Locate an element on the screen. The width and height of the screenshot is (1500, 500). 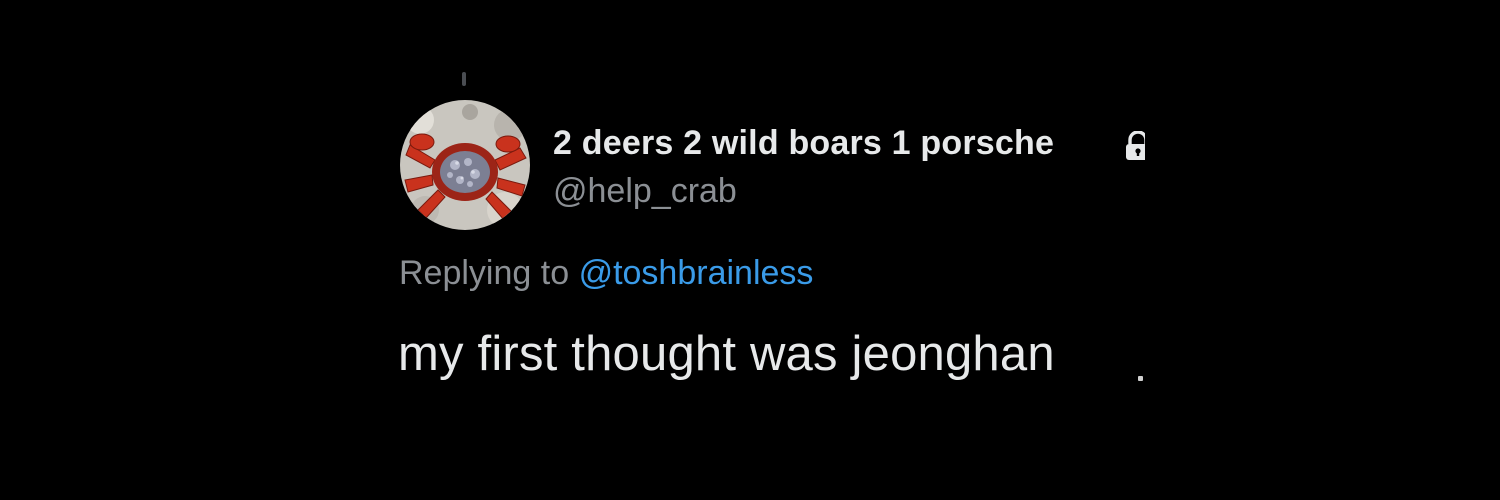
replying-to-label: Replying to is located at coordinates (484, 273).